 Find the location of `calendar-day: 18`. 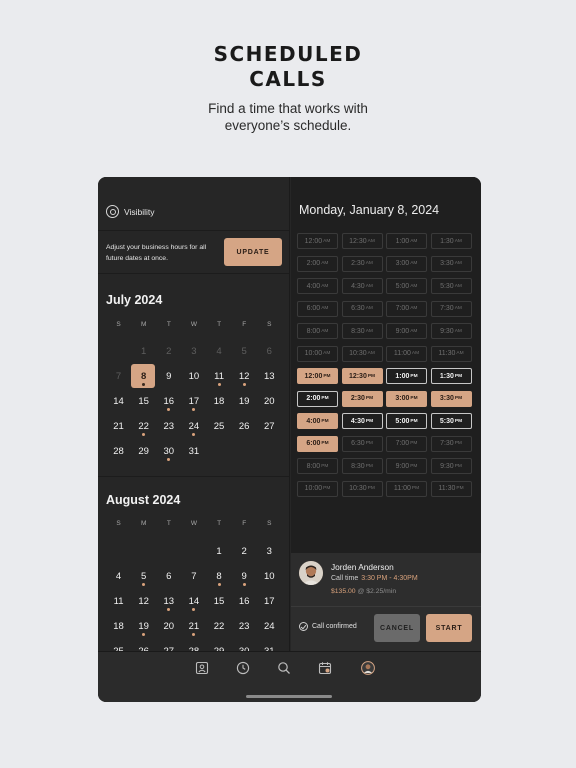

calendar-day: 18 is located at coordinates (118, 626).